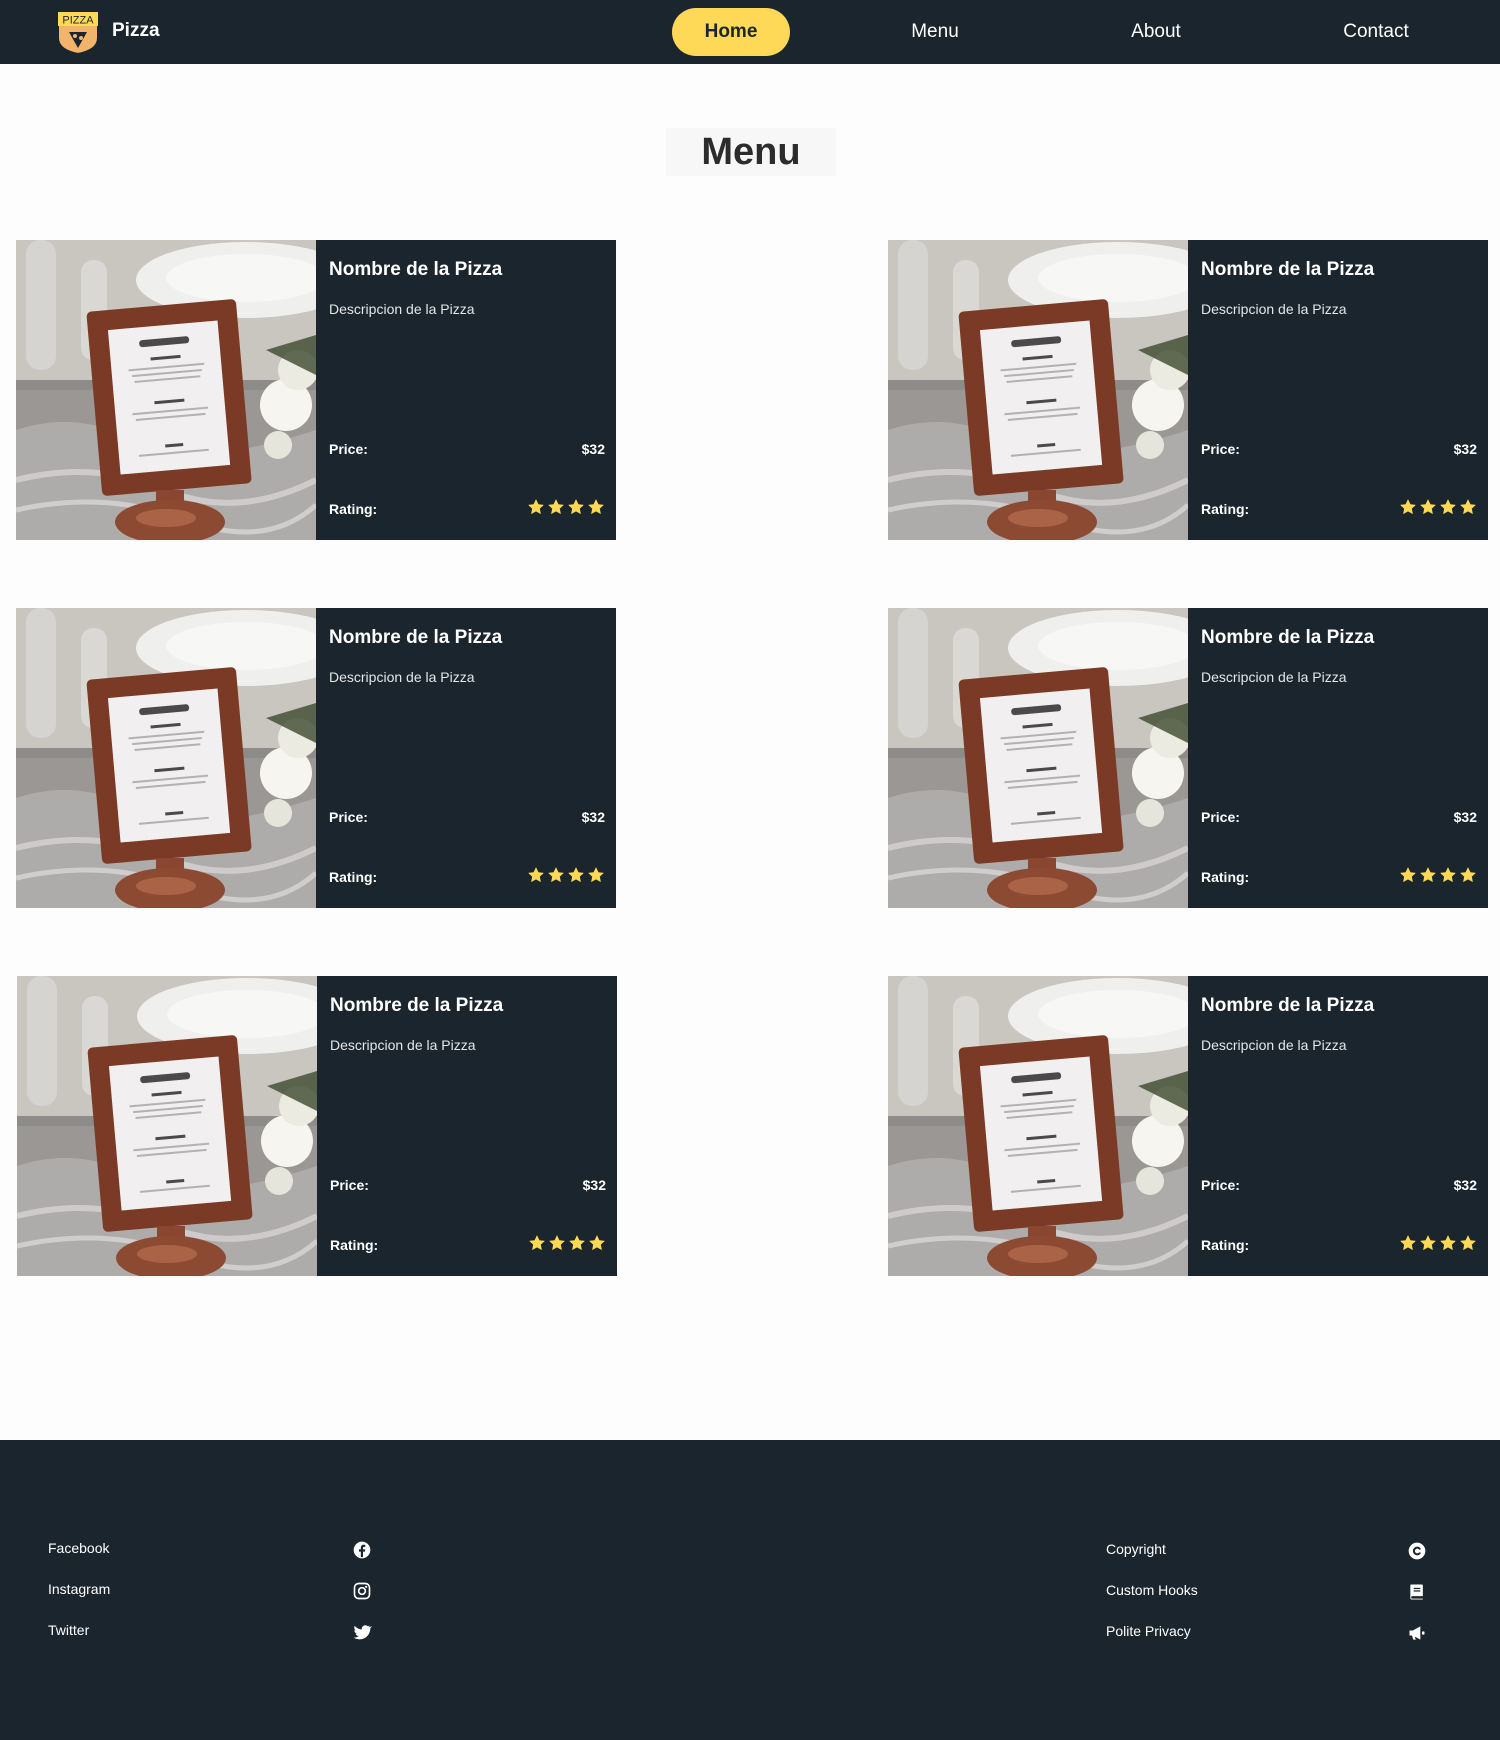  Describe the element at coordinates (362, 1591) in the screenshot. I see `instagram-icon` at that location.